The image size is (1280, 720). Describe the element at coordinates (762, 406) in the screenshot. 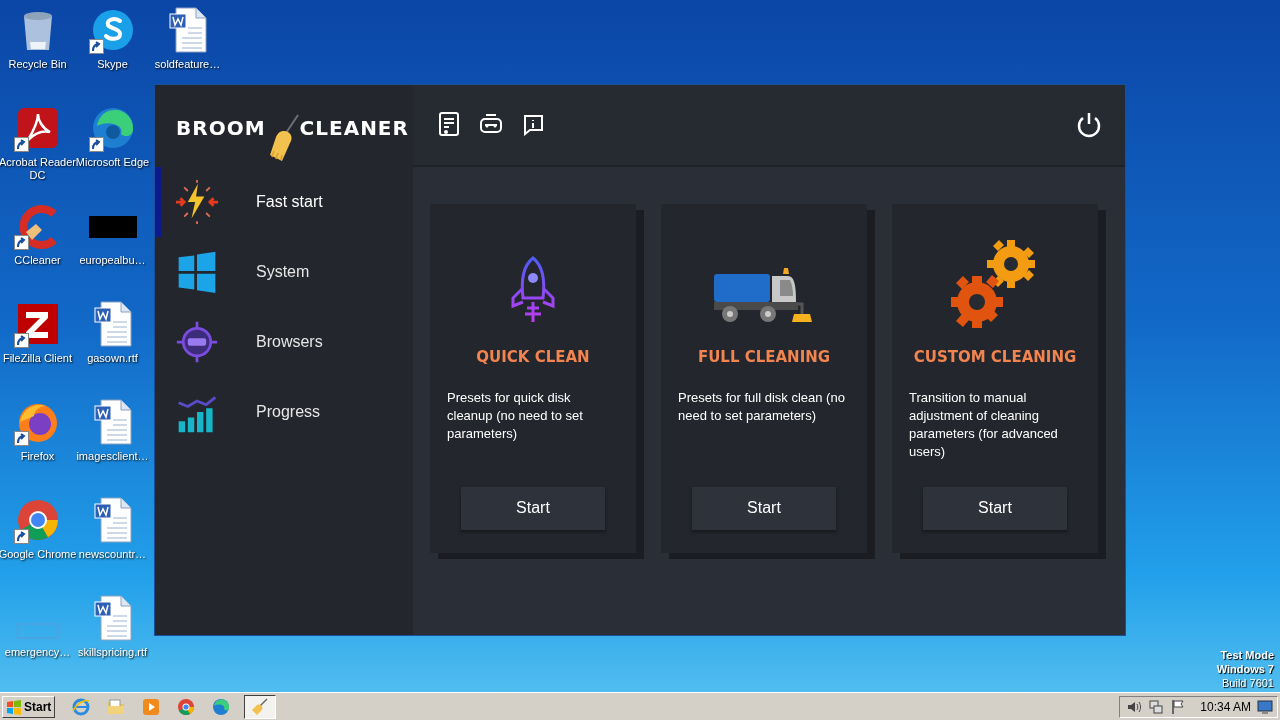

I see `card-description: Presets for full disk clean (no need to set parameters)` at that location.